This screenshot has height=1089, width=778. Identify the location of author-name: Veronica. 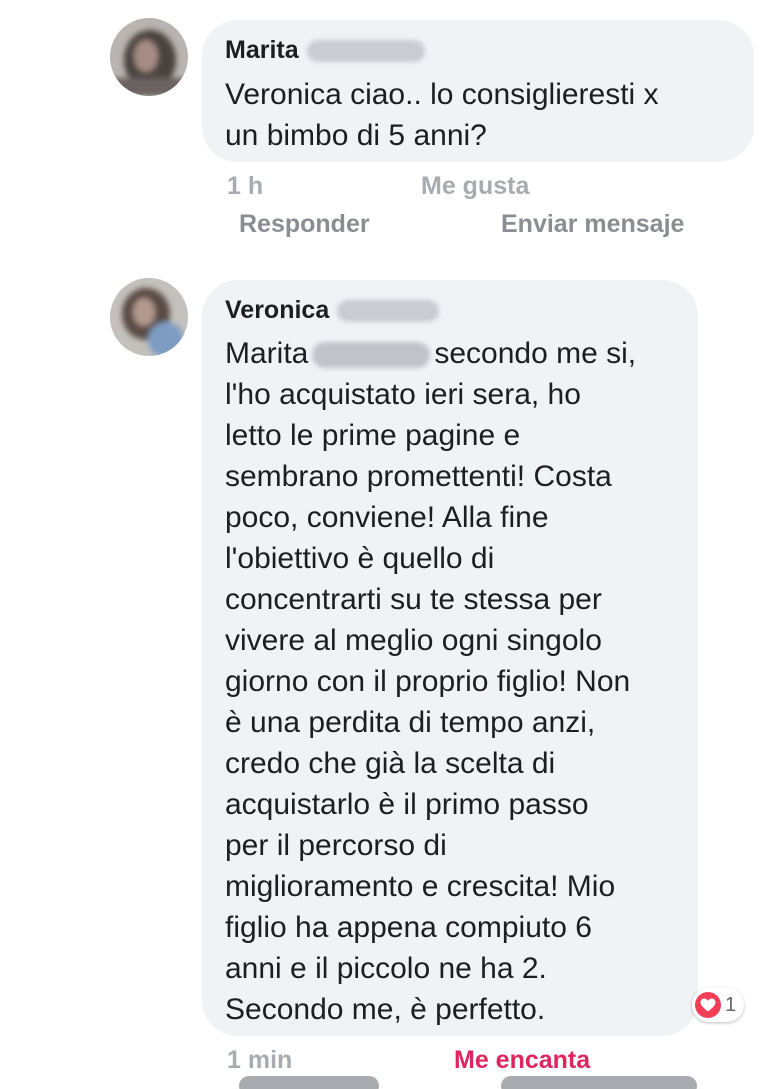
(277, 310).